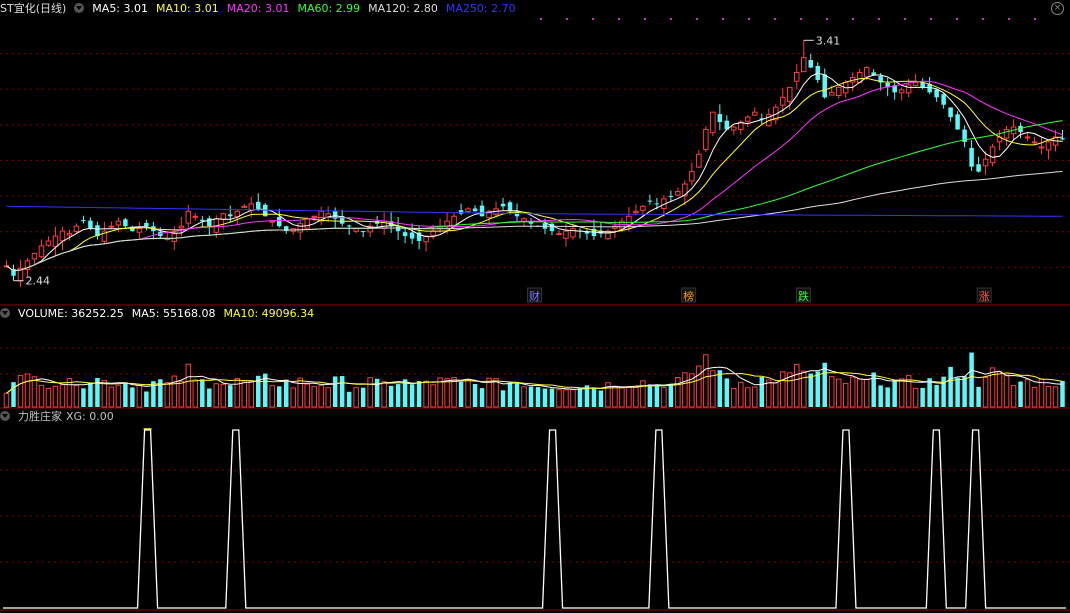 The width and height of the screenshot is (1070, 613). What do you see at coordinates (534, 296) in the screenshot?
I see `event-marker-0: 财` at bounding box center [534, 296].